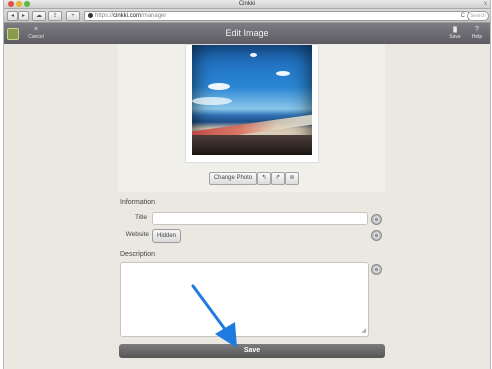 The height and width of the screenshot is (369, 492). What do you see at coordinates (278, 178) in the screenshot?
I see `rotate-right-icon: ↱` at bounding box center [278, 178].